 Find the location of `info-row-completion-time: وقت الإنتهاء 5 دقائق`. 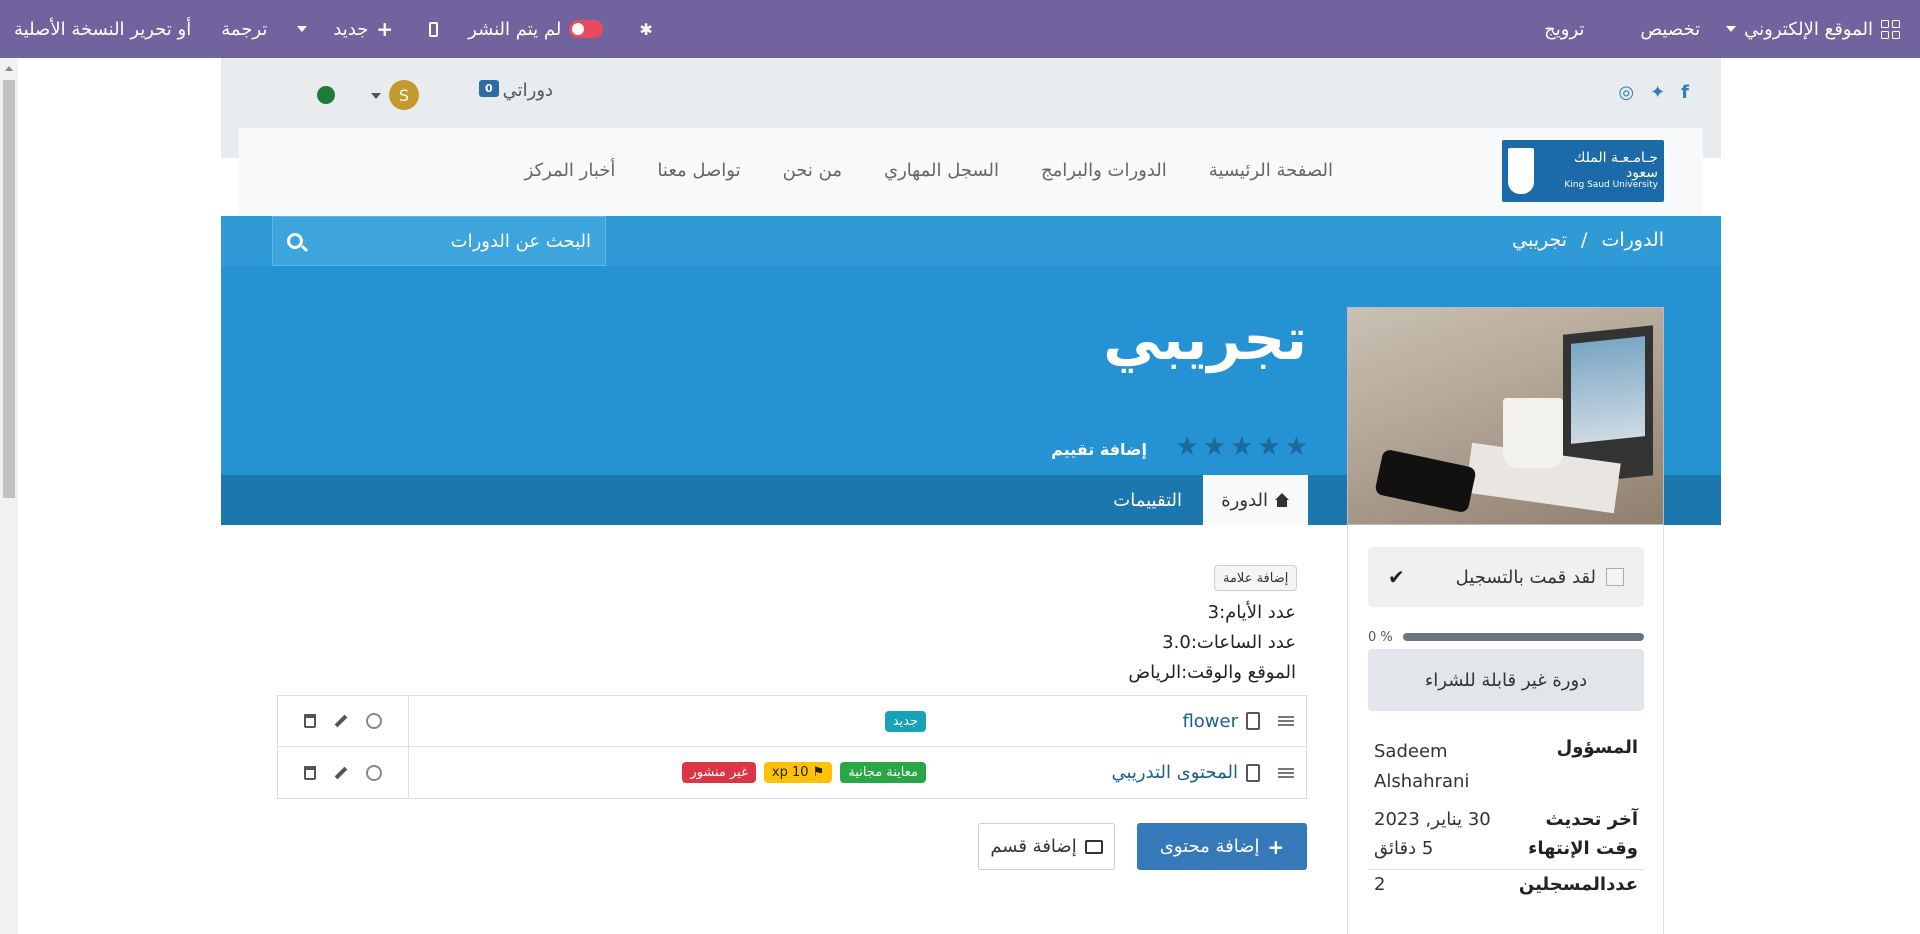

info-row-completion-time: وقت الإنتهاء 5 دقائق is located at coordinates (1506, 848).